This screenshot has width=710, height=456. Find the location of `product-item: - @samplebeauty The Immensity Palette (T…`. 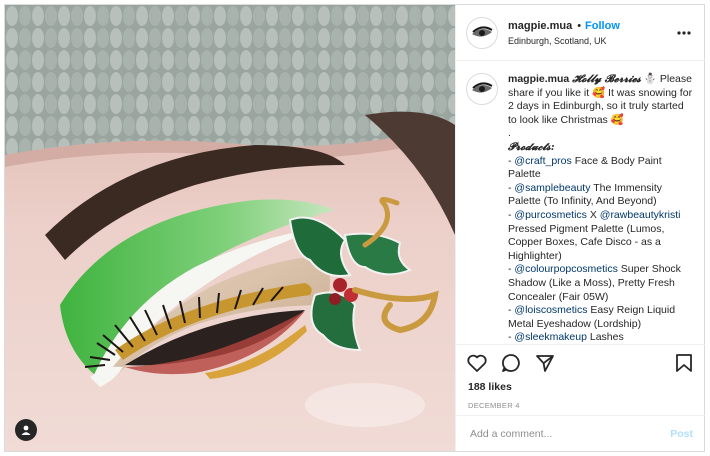

product-item: - @samplebeauty The Immensity Palette (T… is located at coordinates (585, 194).